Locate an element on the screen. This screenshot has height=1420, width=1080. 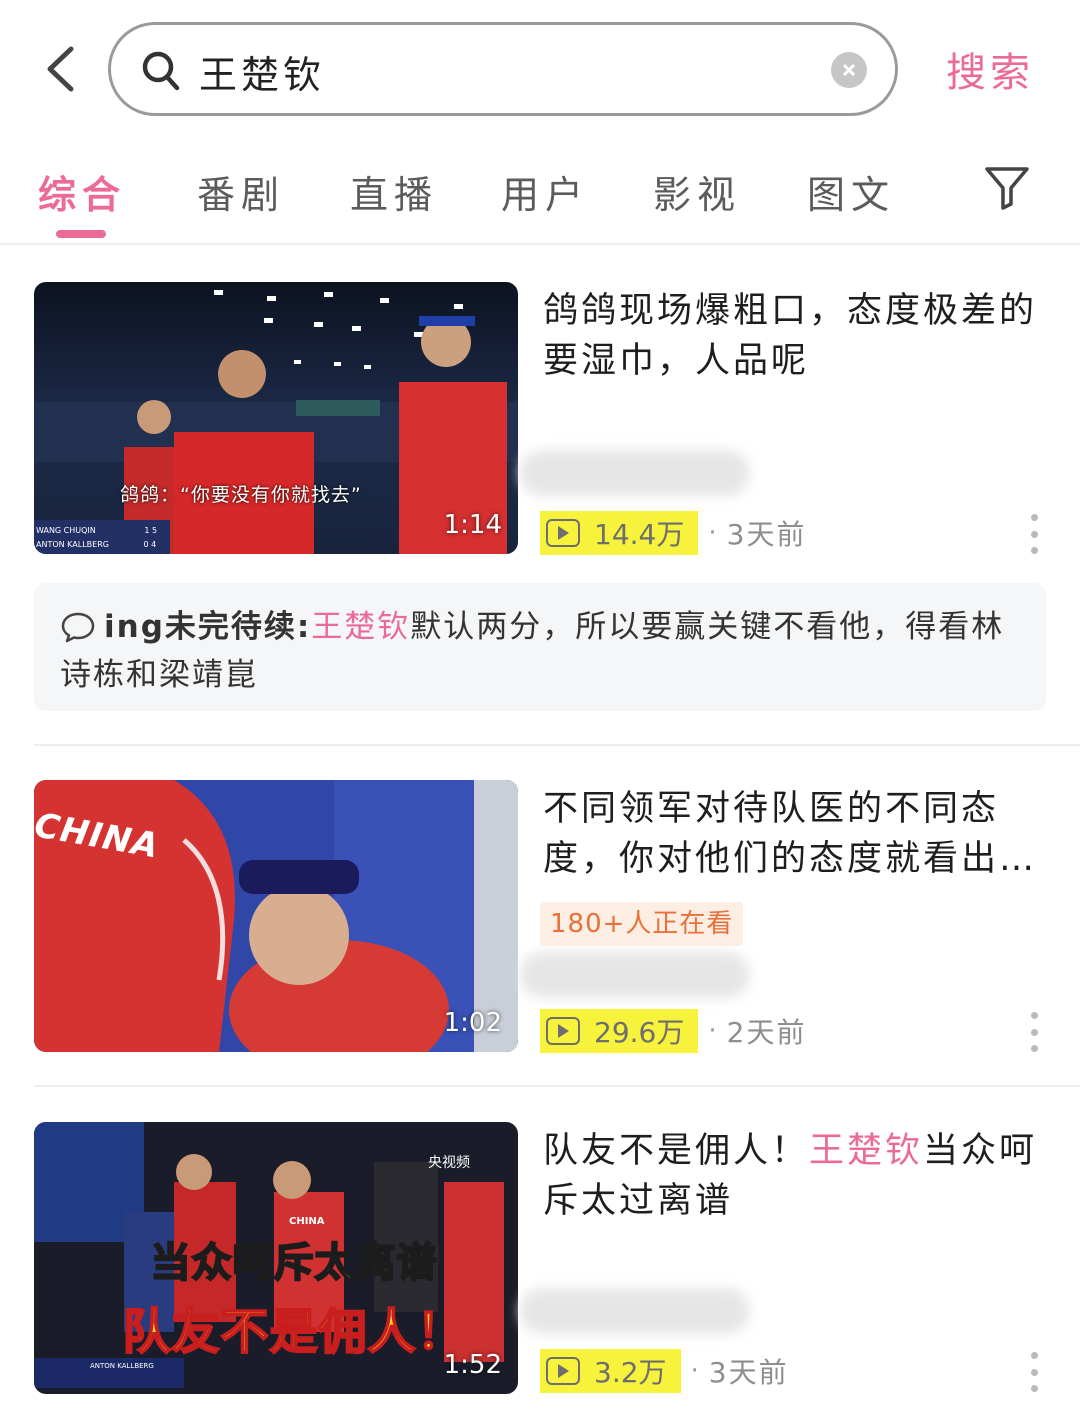
view-count: 29.6万 is located at coordinates (619, 1031).